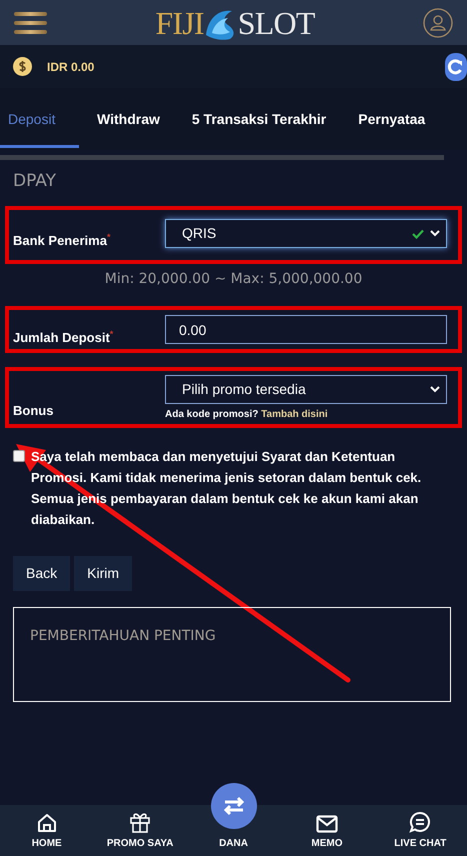  I want to click on nav-item: LIVE CHAT, so click(420, 830).